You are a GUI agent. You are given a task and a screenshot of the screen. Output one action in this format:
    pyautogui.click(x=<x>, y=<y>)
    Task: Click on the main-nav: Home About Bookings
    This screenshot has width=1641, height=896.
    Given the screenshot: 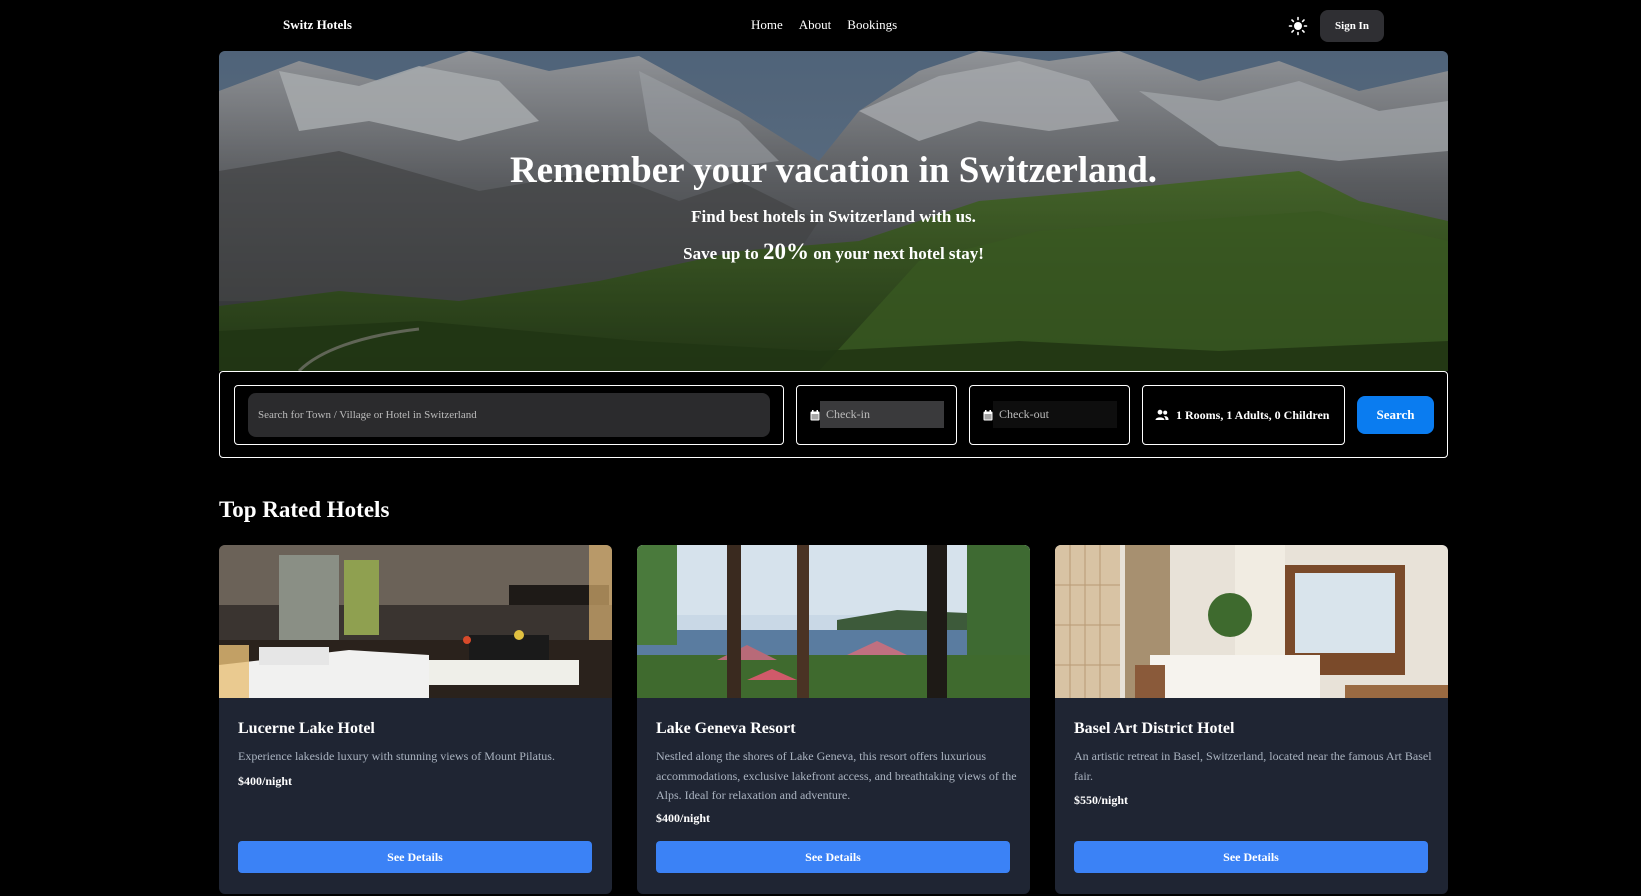 What is the action you would take?
    pyautogui.click(x=824, y=25)
    